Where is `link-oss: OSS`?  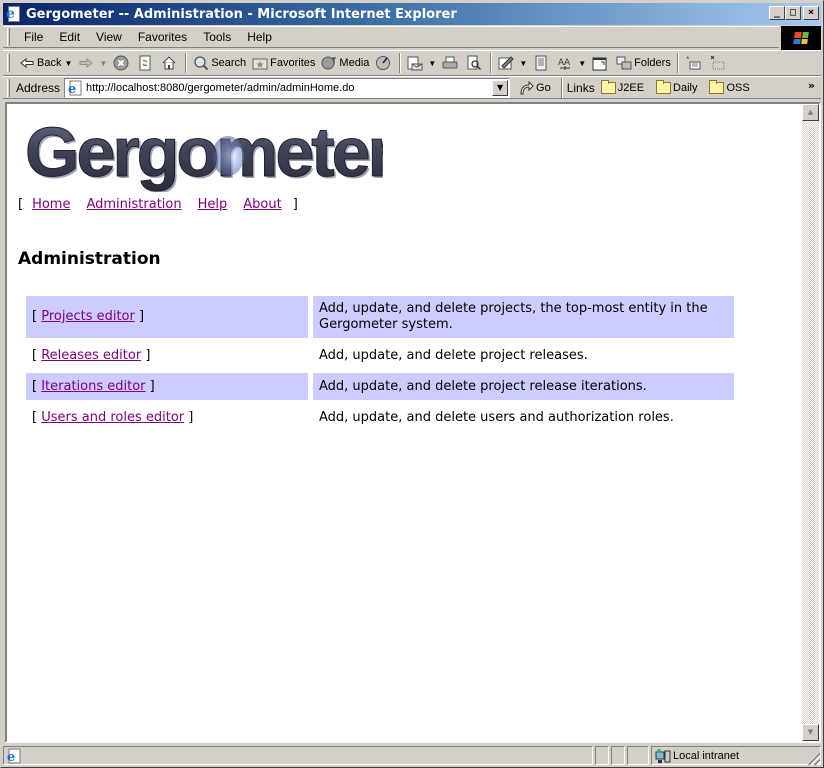 link-oss: OSS is located at coordinates (729, 86).